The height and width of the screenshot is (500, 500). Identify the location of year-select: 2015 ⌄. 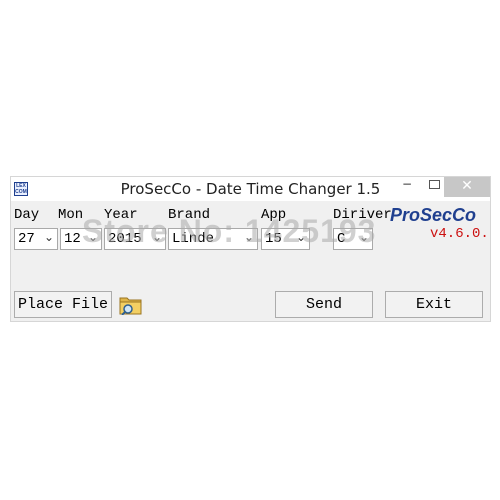
(135, 239).